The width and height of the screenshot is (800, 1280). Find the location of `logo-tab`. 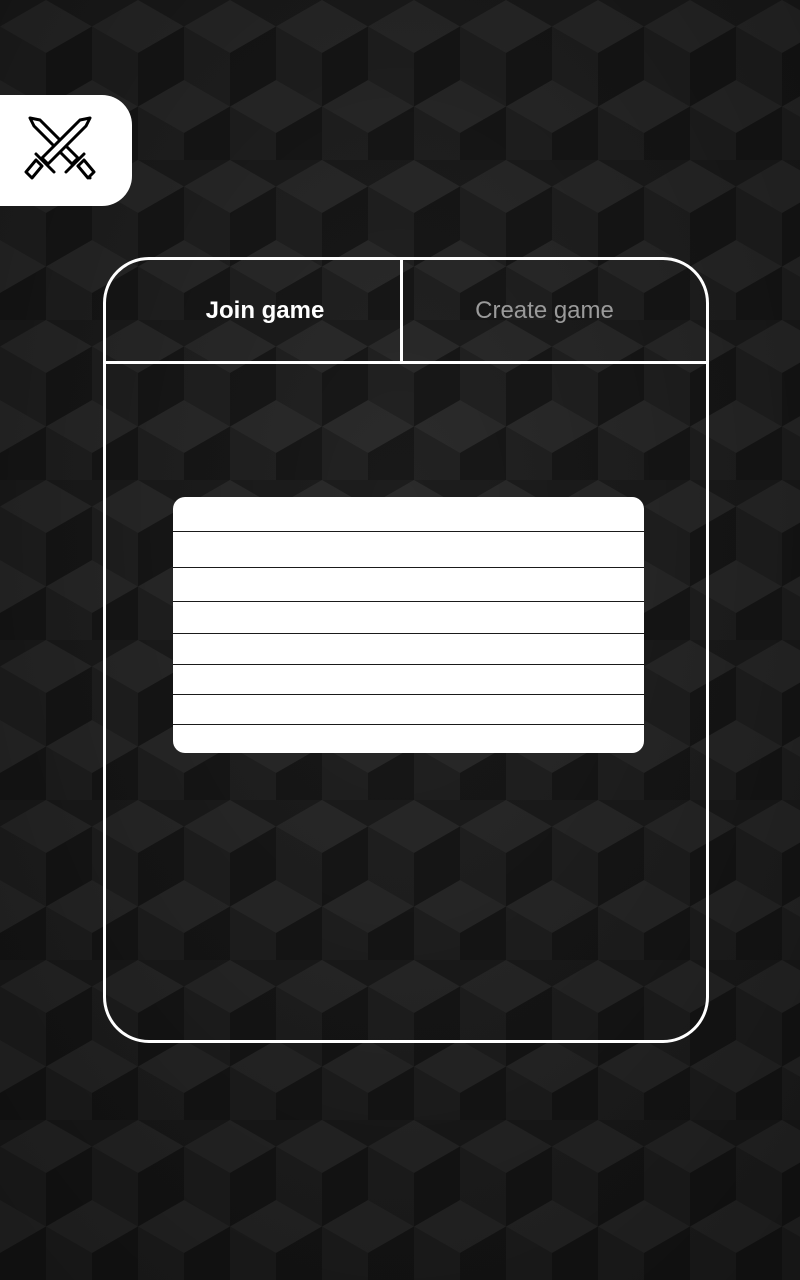

logo-tab is located at coordinates (66, 150).